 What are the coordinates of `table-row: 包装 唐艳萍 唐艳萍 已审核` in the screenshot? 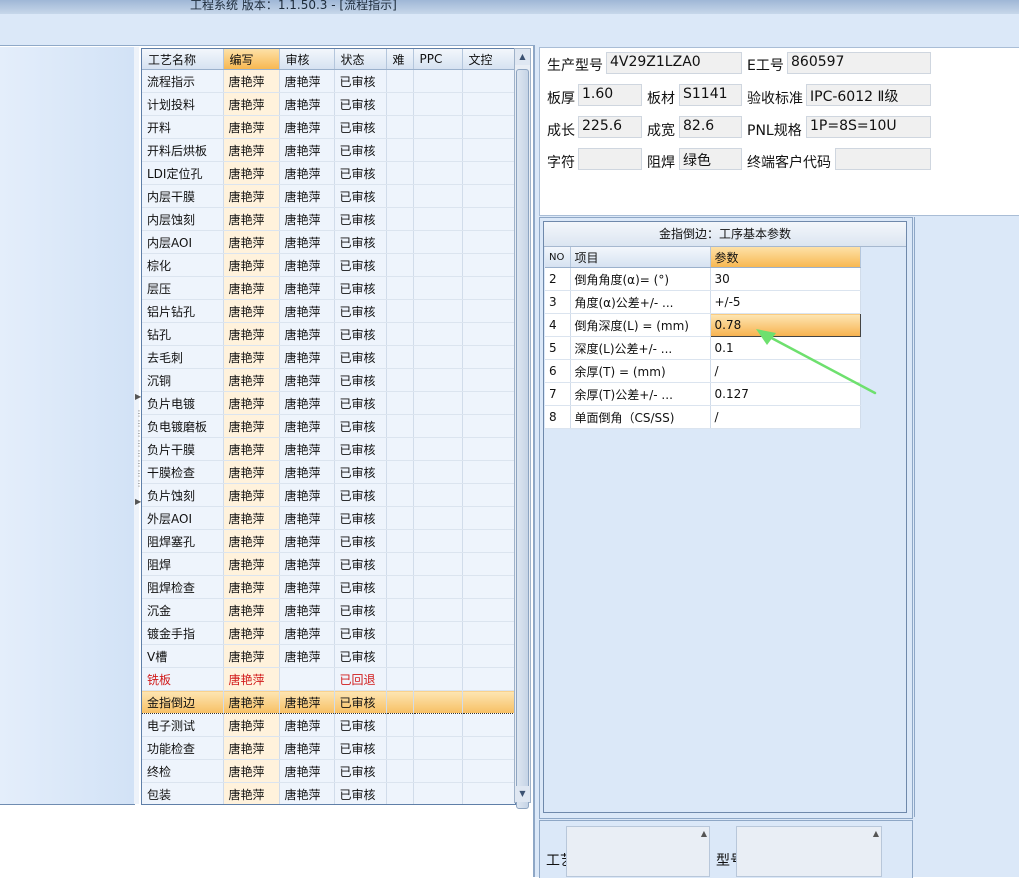 It's located at (328, 793).